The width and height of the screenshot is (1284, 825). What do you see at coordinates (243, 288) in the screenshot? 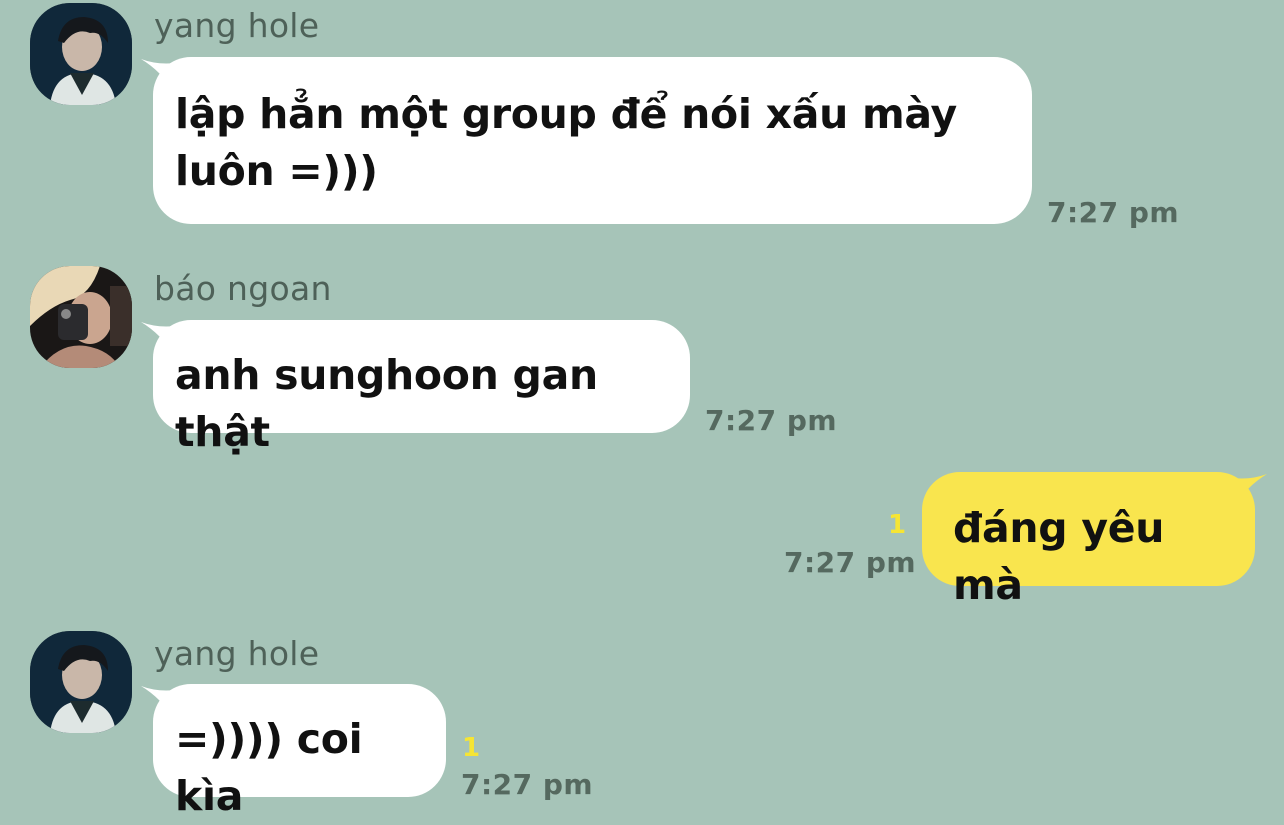
I see `sender-name: báo ngoan` at bounding box center [243, 288].